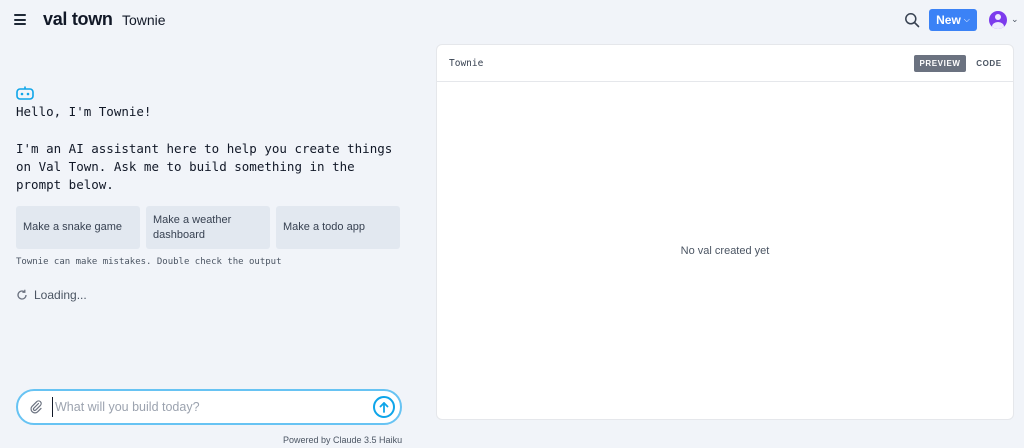 The width and height of the screenshot is (1024, 448). What do you see at coordinates (25, 93) in the screenshot?
I see `robot-icon` at bounding box center [25, 93].